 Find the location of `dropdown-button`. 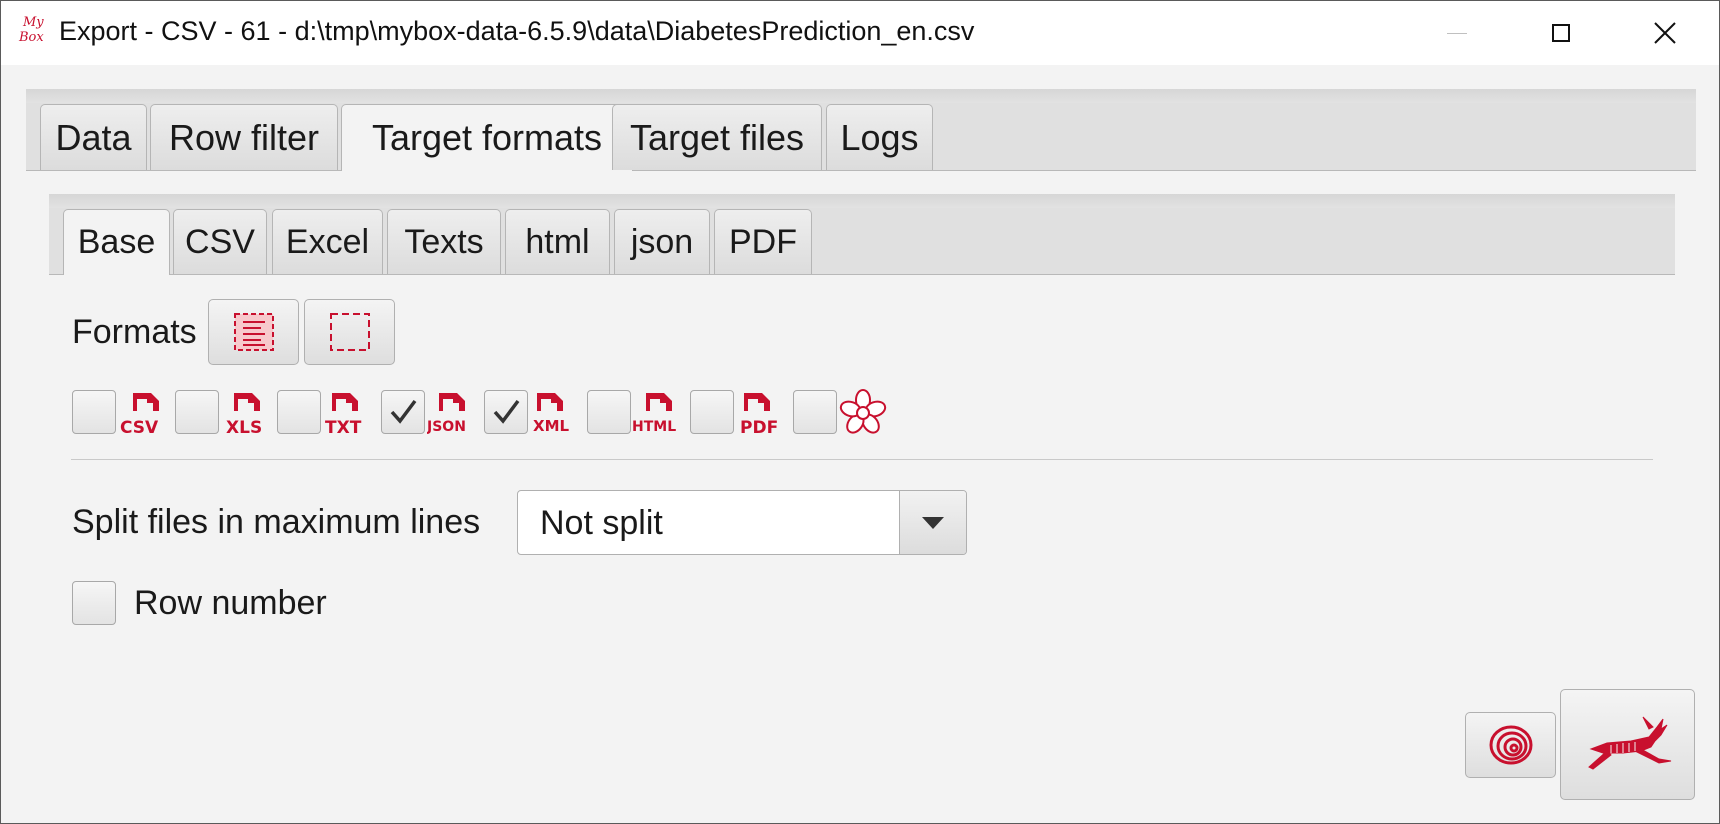

dropdown-button is located at coordinates (932, 522).